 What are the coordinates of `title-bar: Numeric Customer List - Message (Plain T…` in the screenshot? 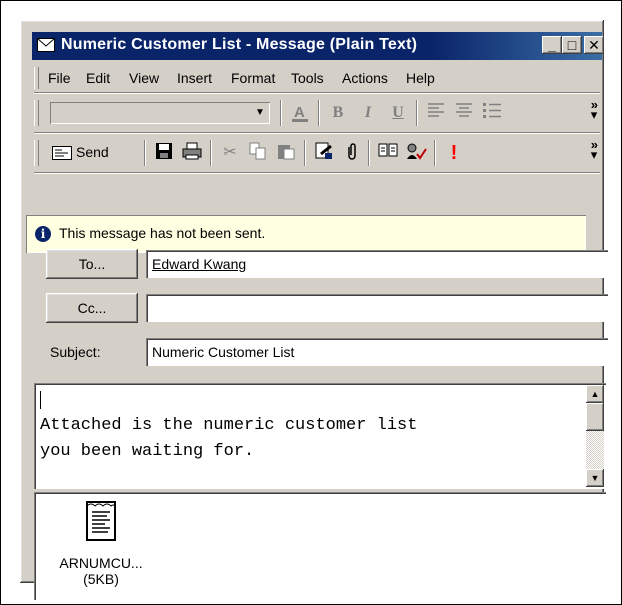 It's located at (318, 46).